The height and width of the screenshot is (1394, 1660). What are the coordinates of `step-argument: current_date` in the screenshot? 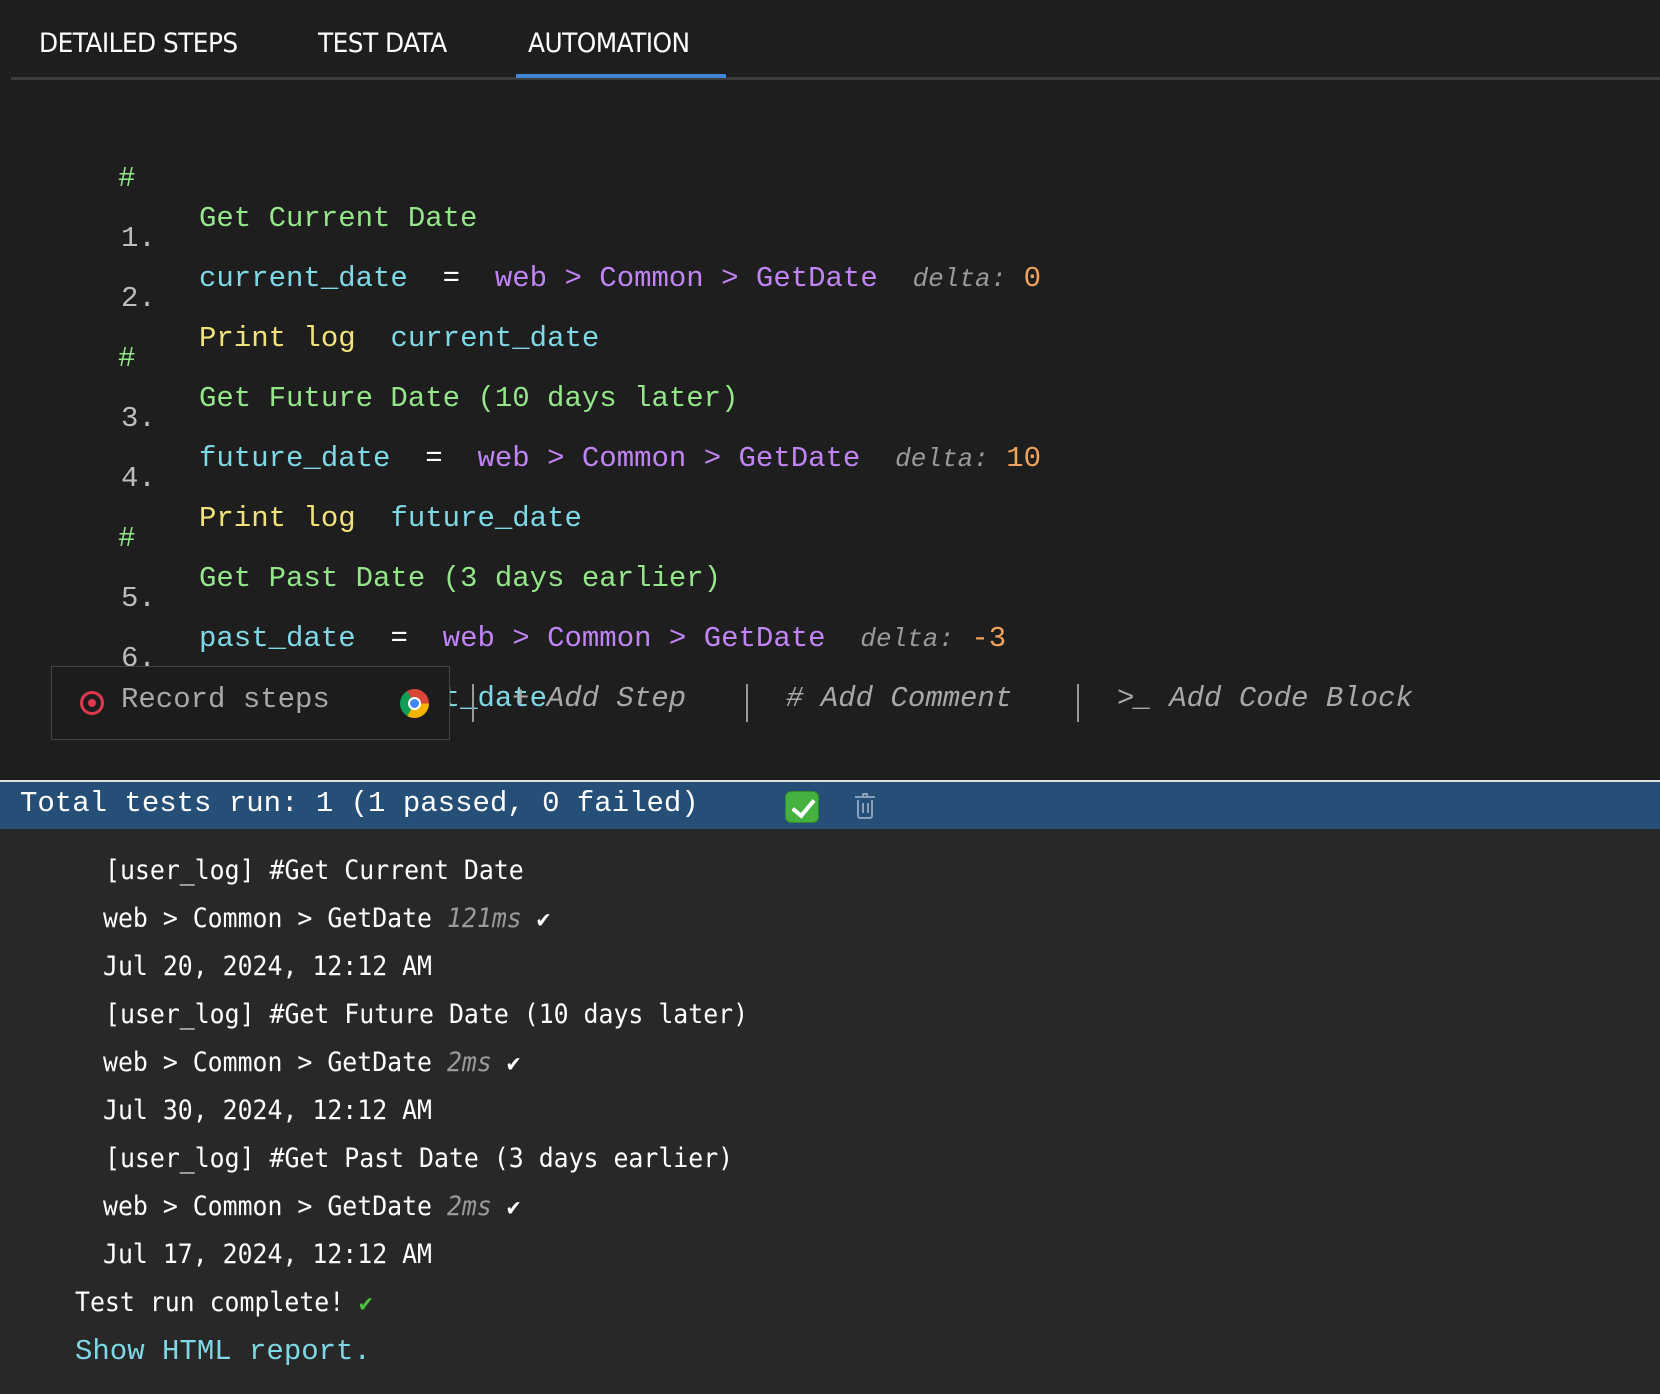 It's located at (495, 338).